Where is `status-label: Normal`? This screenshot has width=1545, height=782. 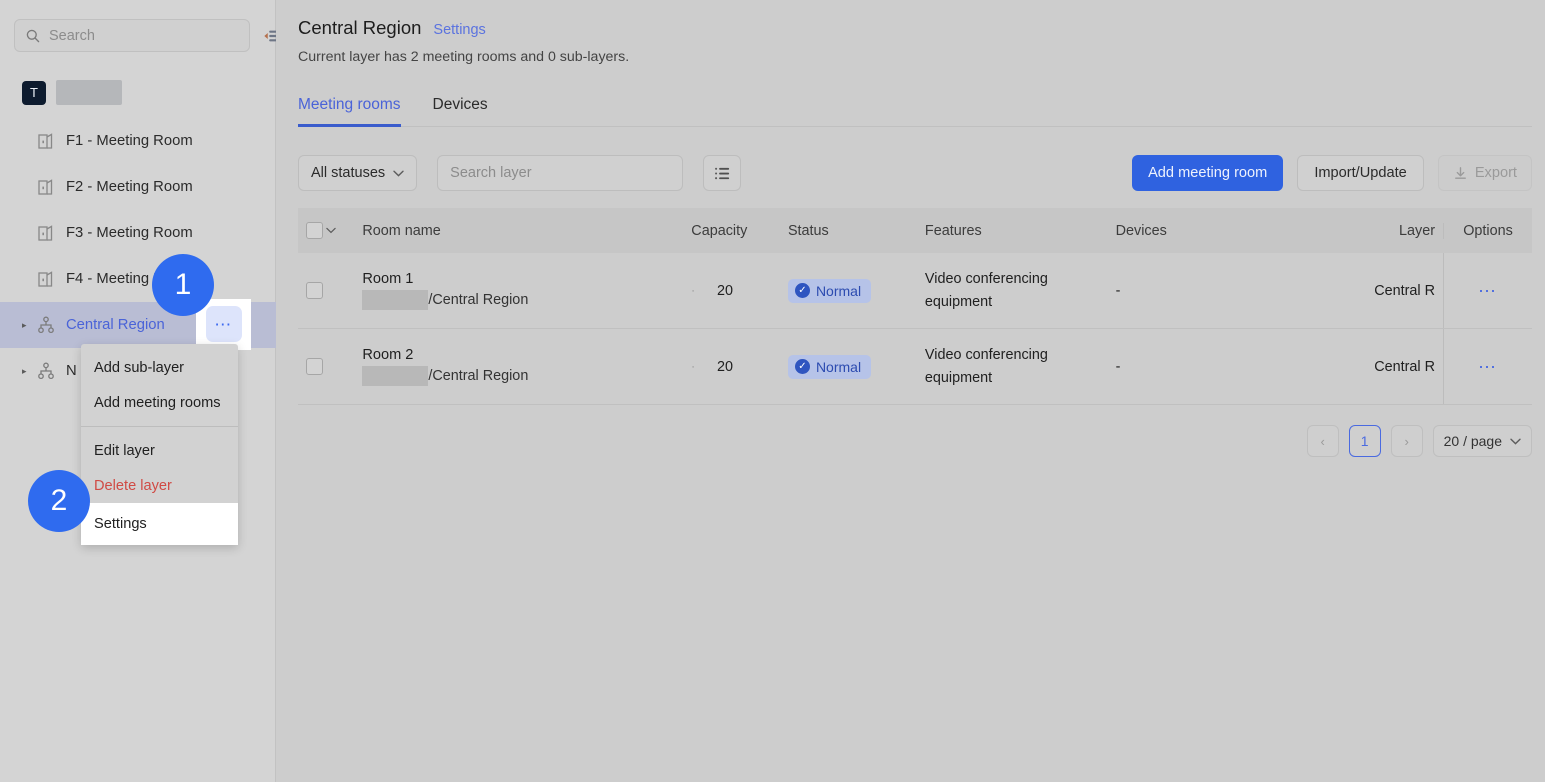 status-label: Normal is located at coordinates (838, 366).